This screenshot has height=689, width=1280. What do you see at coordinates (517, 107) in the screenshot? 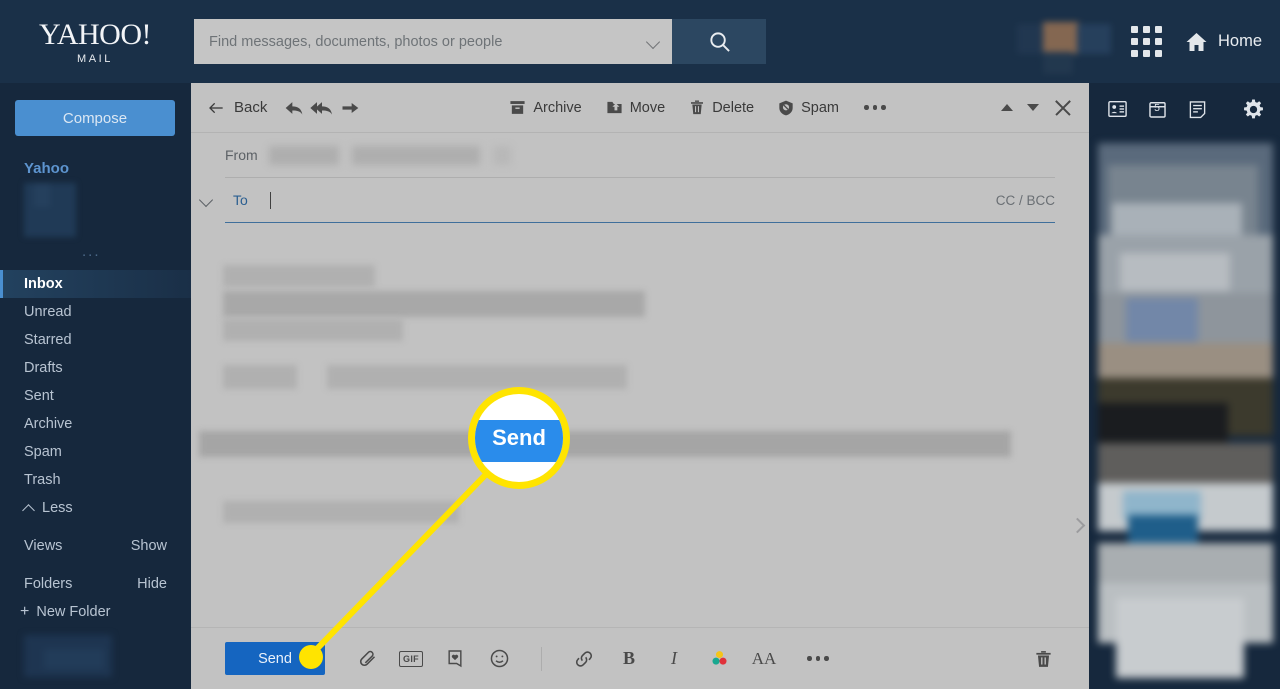
I see `archive-icon` at bounding box center [517, 107].